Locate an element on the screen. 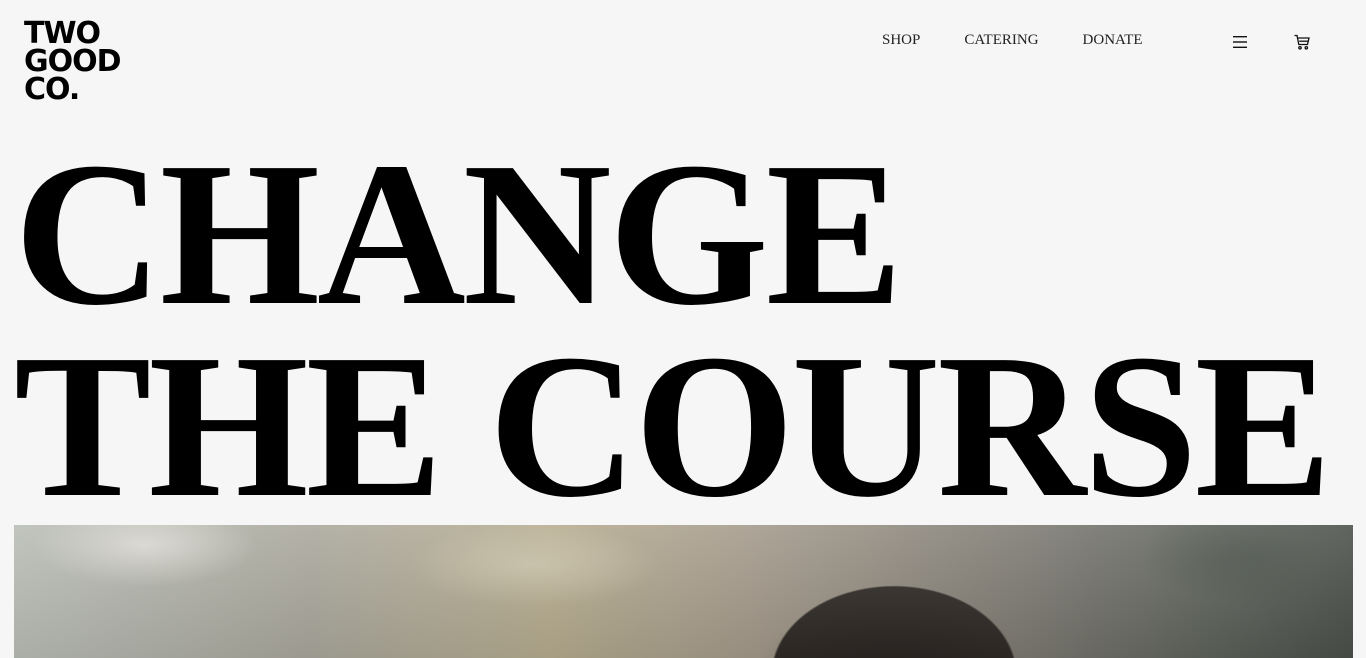 This screenshot has height=658, width=1366. shopping-cart-icon is located at coordinates (1302, 42).